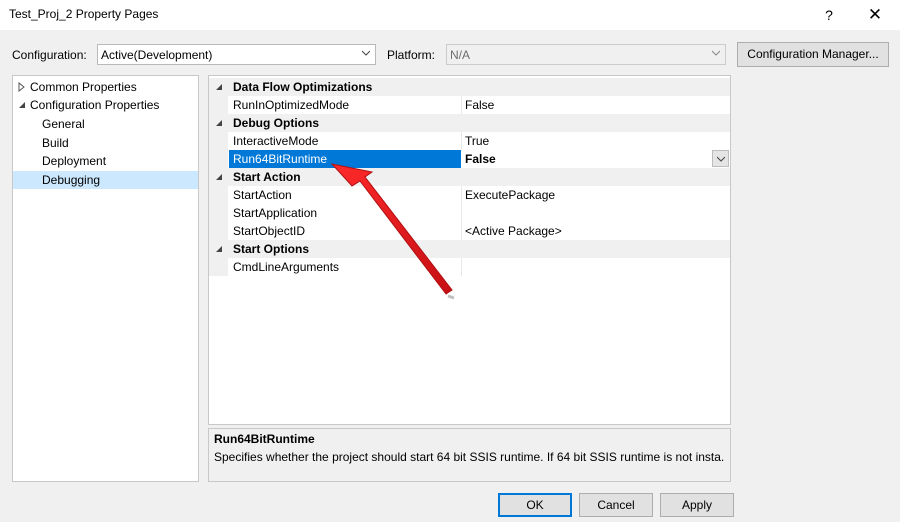 The image size is (900, 522). I want to click on tree-item-label: Debugging, so click(71, 180).